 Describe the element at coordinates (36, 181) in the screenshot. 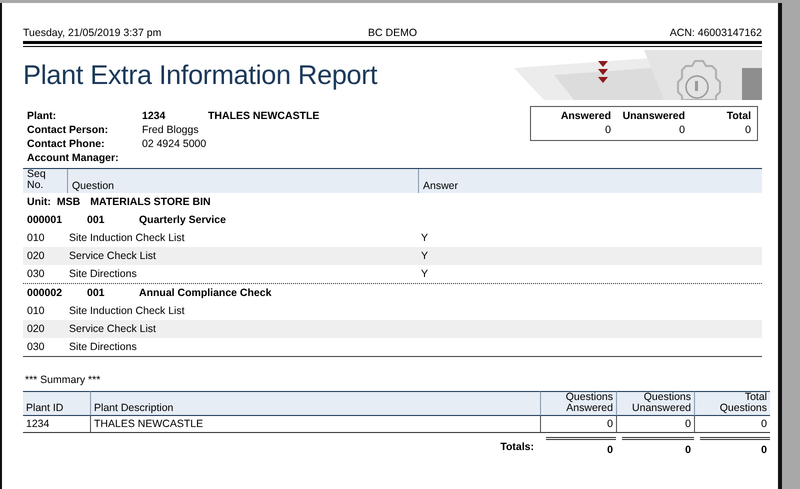

I see `column-header: Seq No.` at that location.